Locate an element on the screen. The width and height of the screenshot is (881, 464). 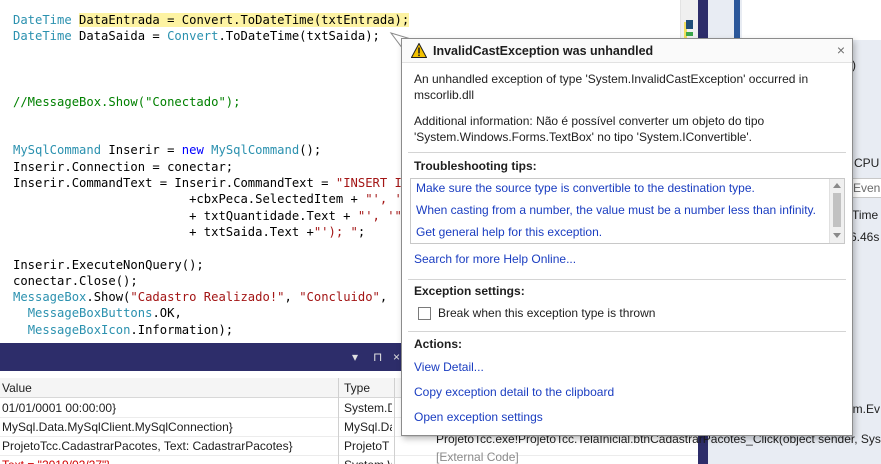
local-value: Text = "2019/02/27"} is located at coordinates (169, 461).